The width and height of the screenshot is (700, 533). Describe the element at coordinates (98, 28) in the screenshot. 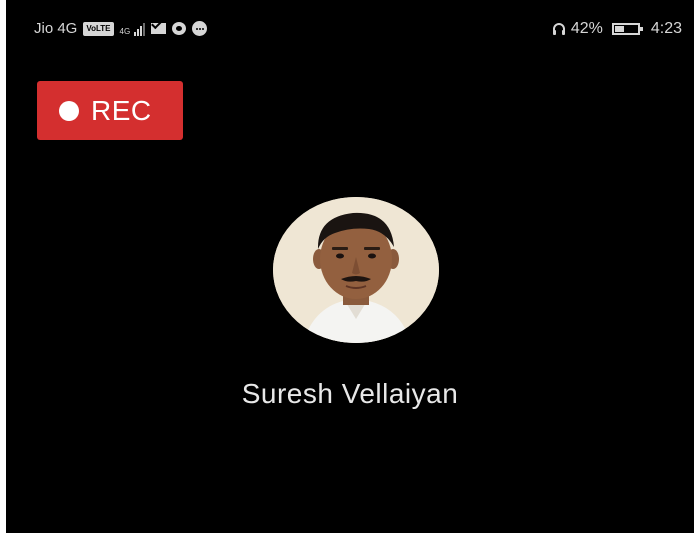

I see `volte-icon: VoLTE` at that location.